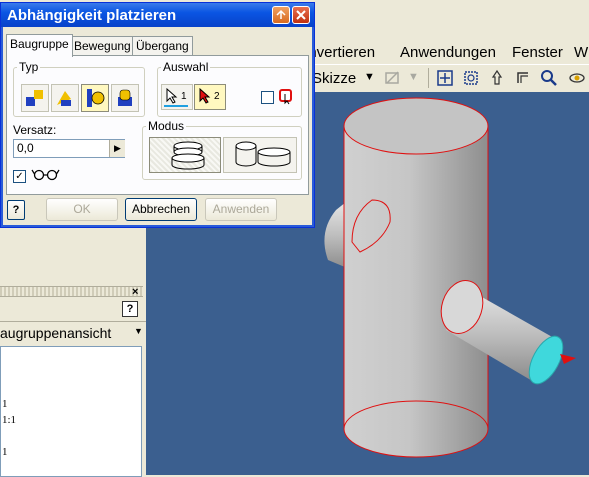 This screenshot has width=589, height=477. I want to click on angle-icon, so click(64, 98).